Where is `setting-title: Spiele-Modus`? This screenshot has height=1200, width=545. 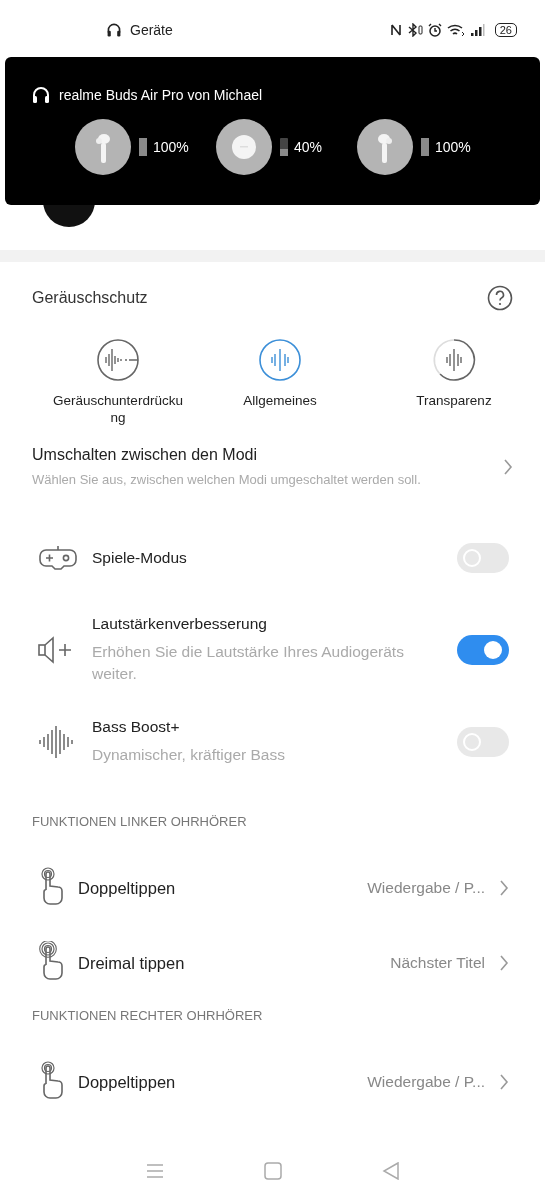 setting-title: Spiele-Modus is located at coordinates (140, 558).